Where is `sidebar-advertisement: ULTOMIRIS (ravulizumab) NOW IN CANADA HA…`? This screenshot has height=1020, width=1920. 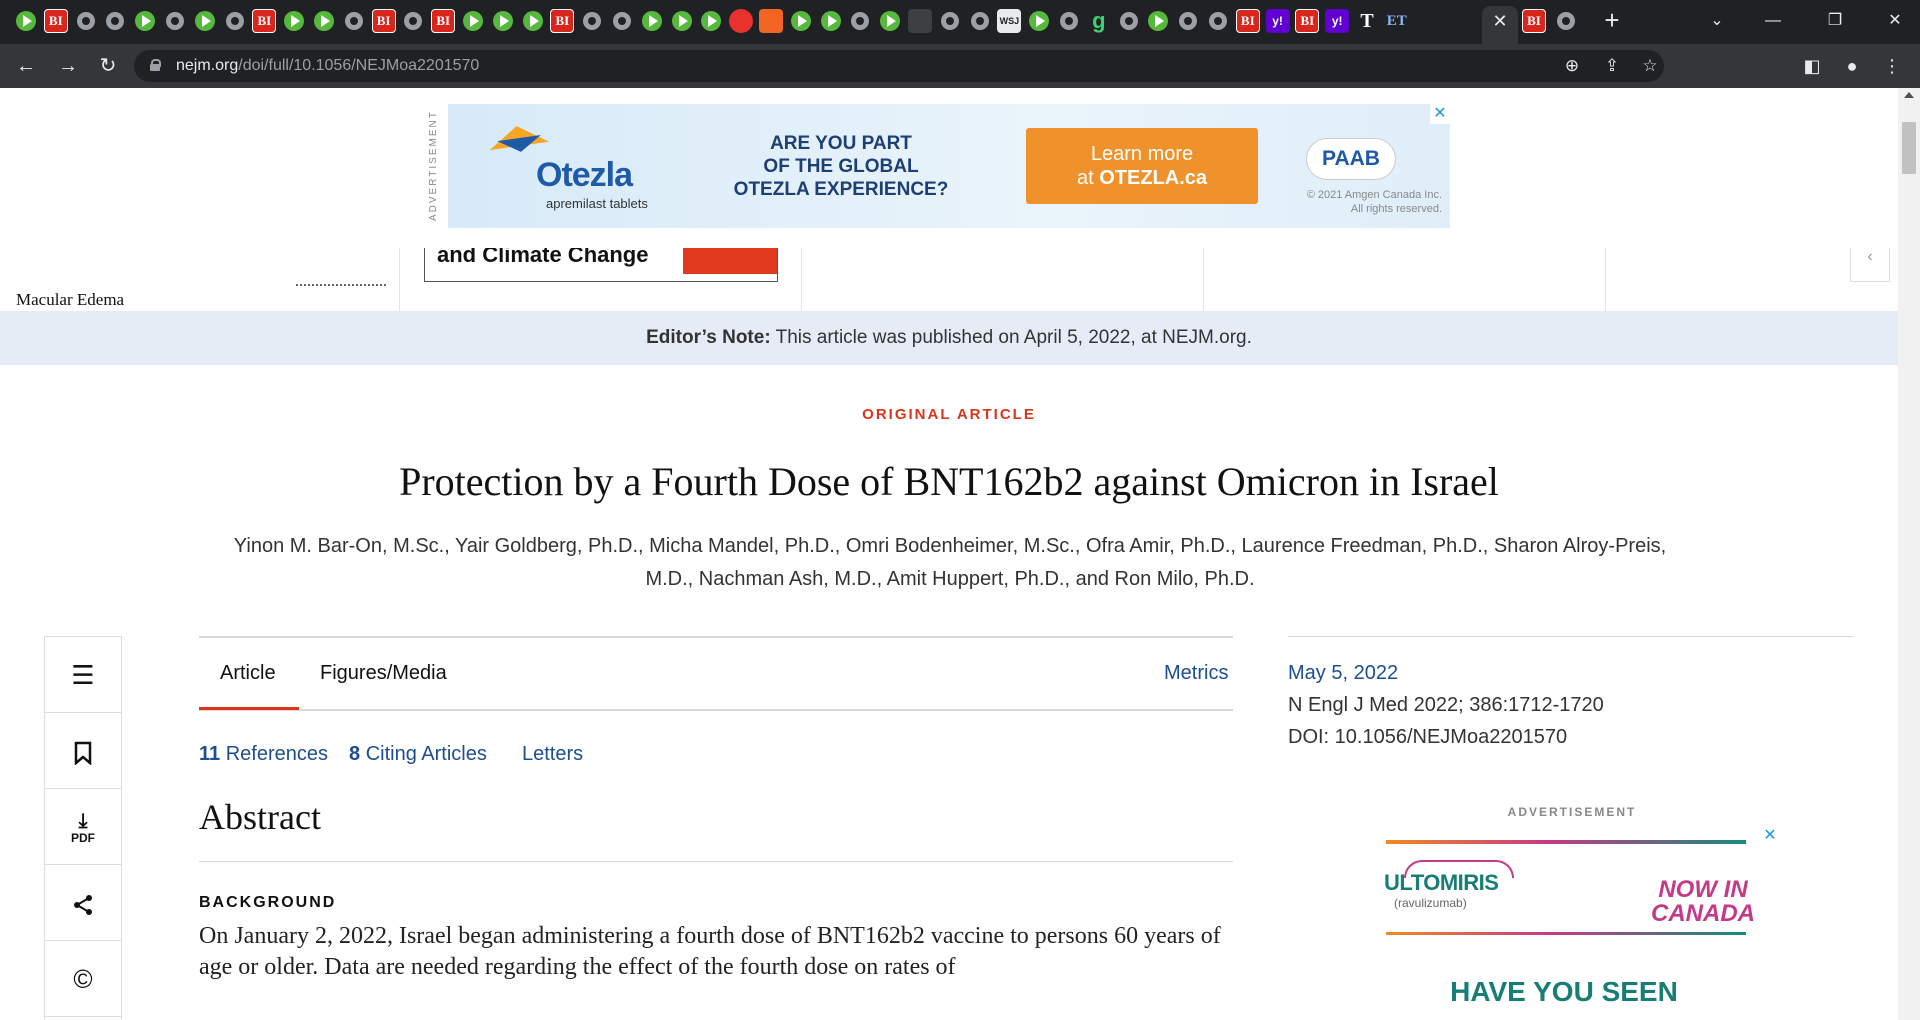
sidebar-advertisement: ULTOMIRIS (ravulizumab) NOW IN CANADA HA… is located at coordinates (1572, 923).